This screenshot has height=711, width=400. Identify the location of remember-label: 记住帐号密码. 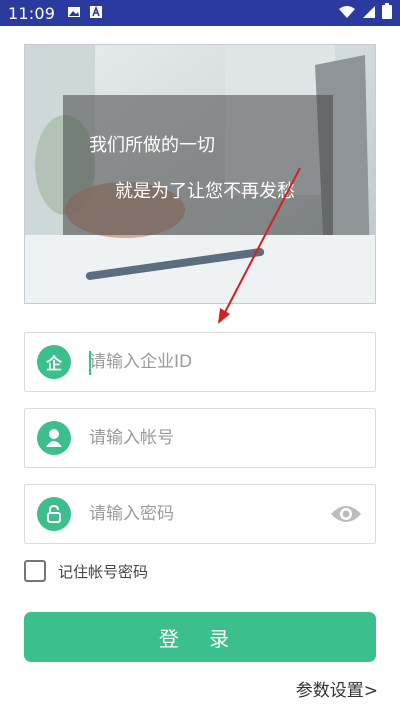
(103, 571).